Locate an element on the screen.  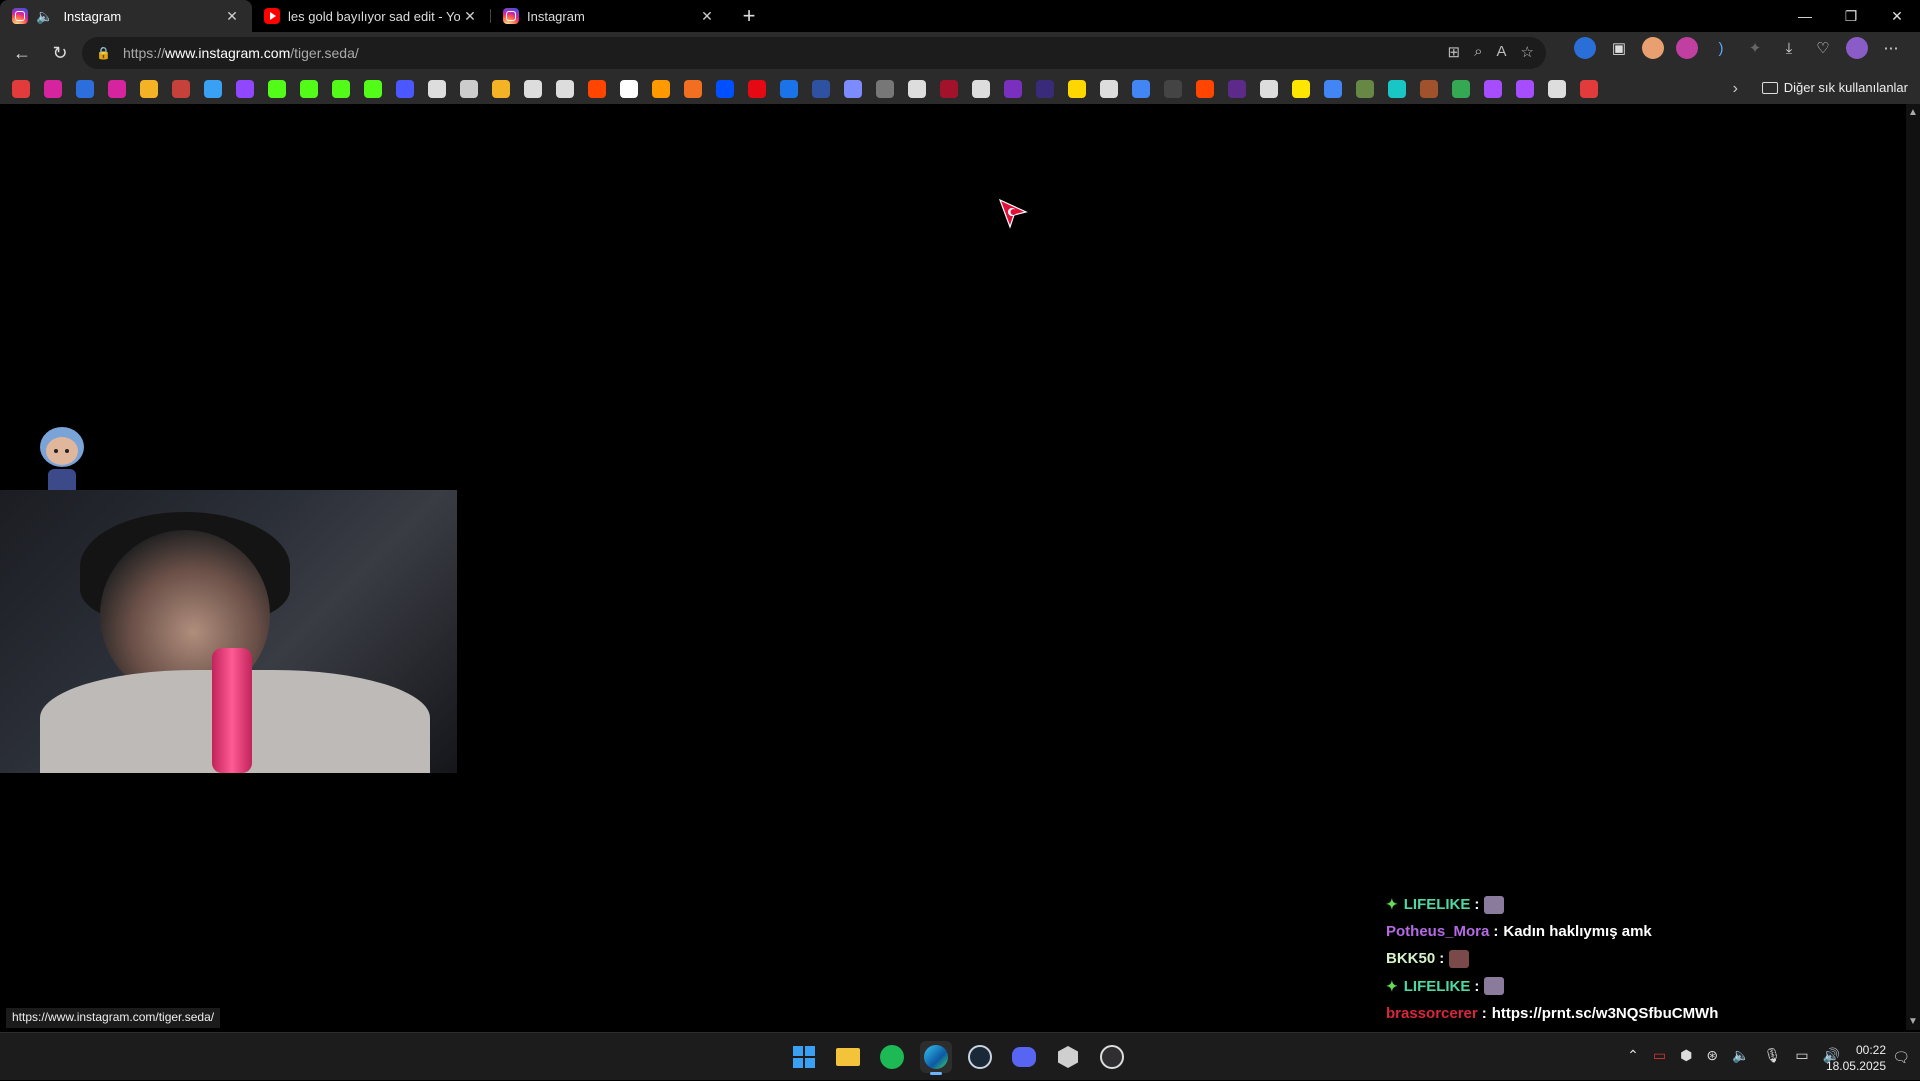
extension-icon: ✦ is located at coordinates (1755, 48).